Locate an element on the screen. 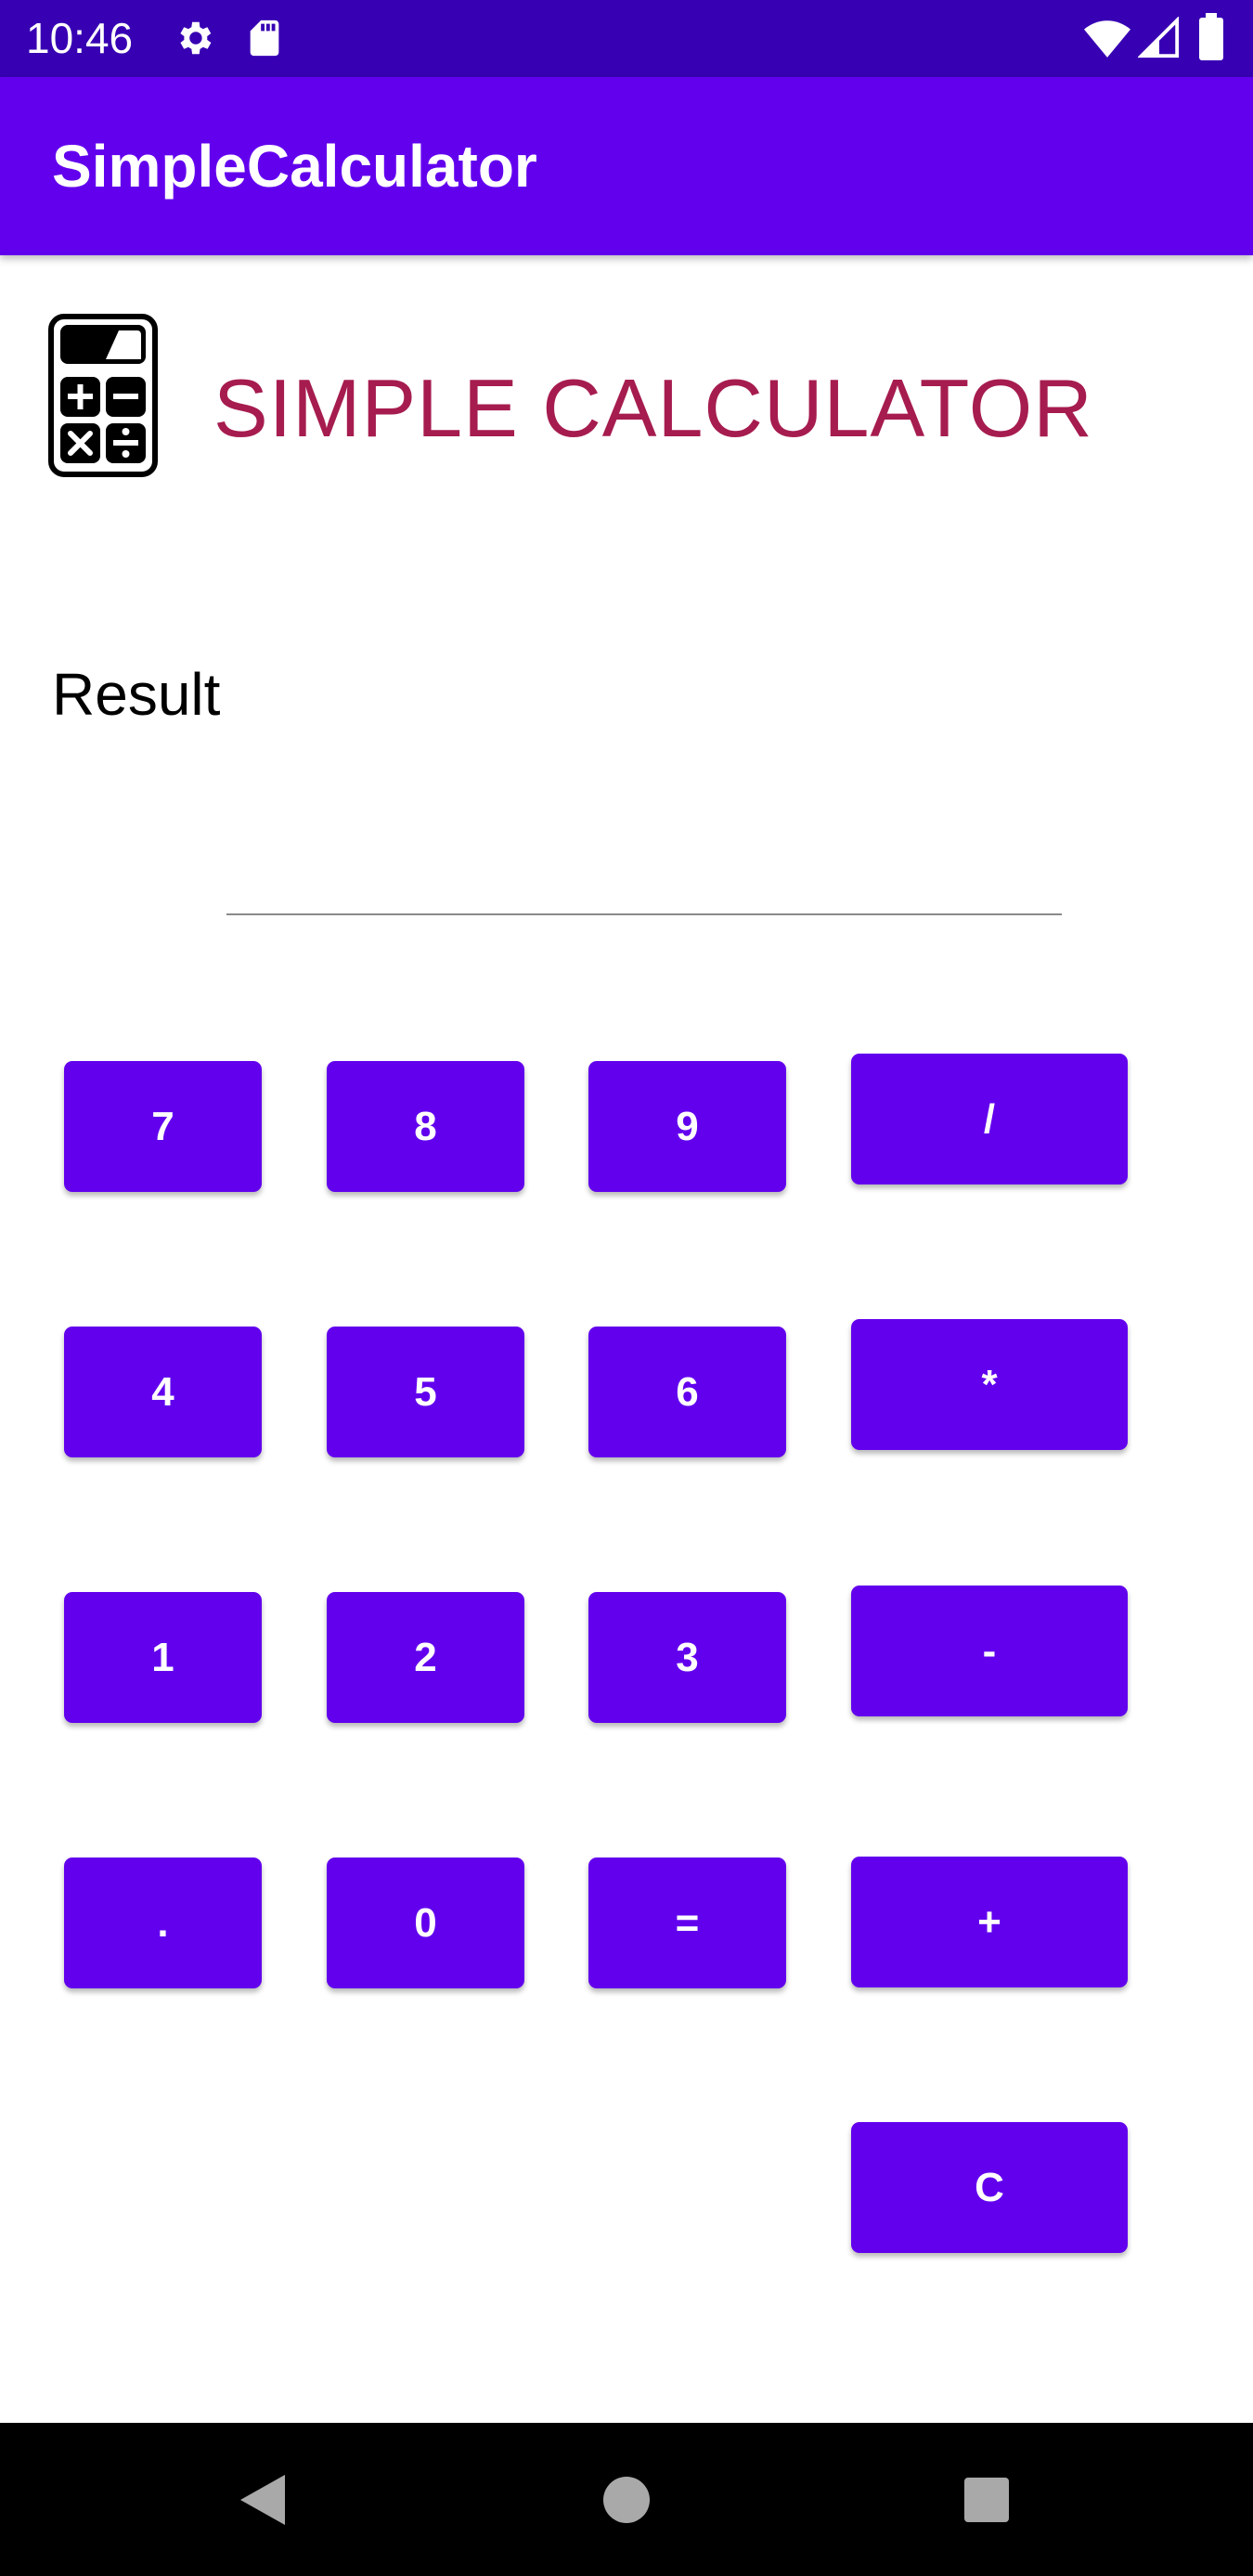 Image resolution: width=1253 pixels, height=2576 pixels. plus-button: + is located at coordinates (990, 1922).